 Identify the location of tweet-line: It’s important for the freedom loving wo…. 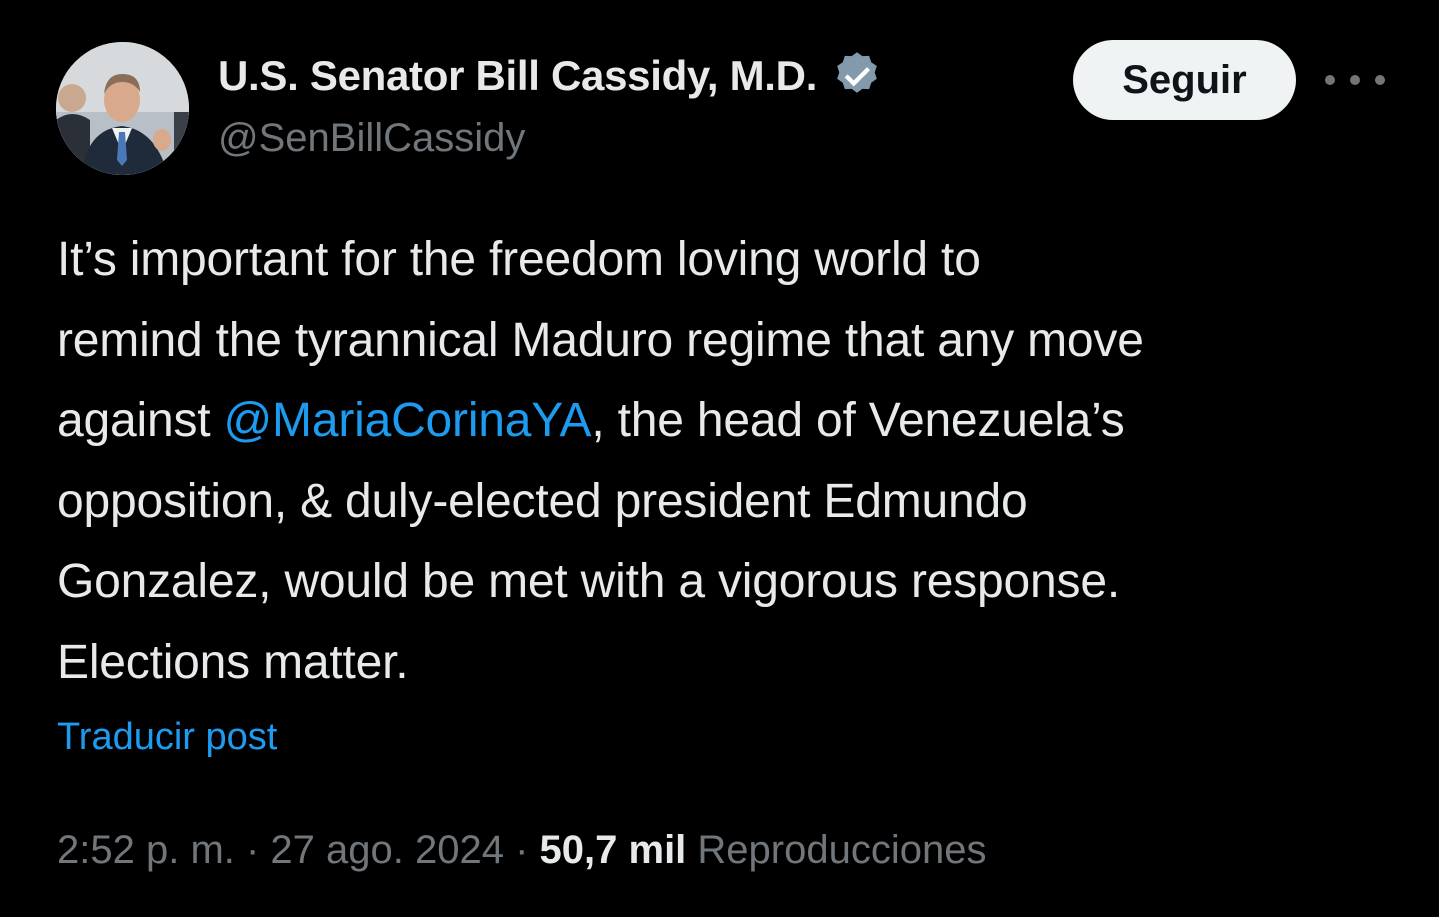
(519, 259).